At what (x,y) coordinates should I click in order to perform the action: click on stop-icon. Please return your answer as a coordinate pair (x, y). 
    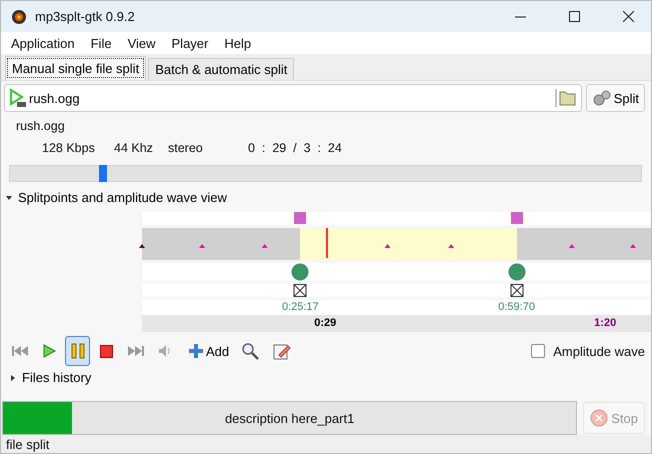
    Looking at the image, I should click on (106, 351).